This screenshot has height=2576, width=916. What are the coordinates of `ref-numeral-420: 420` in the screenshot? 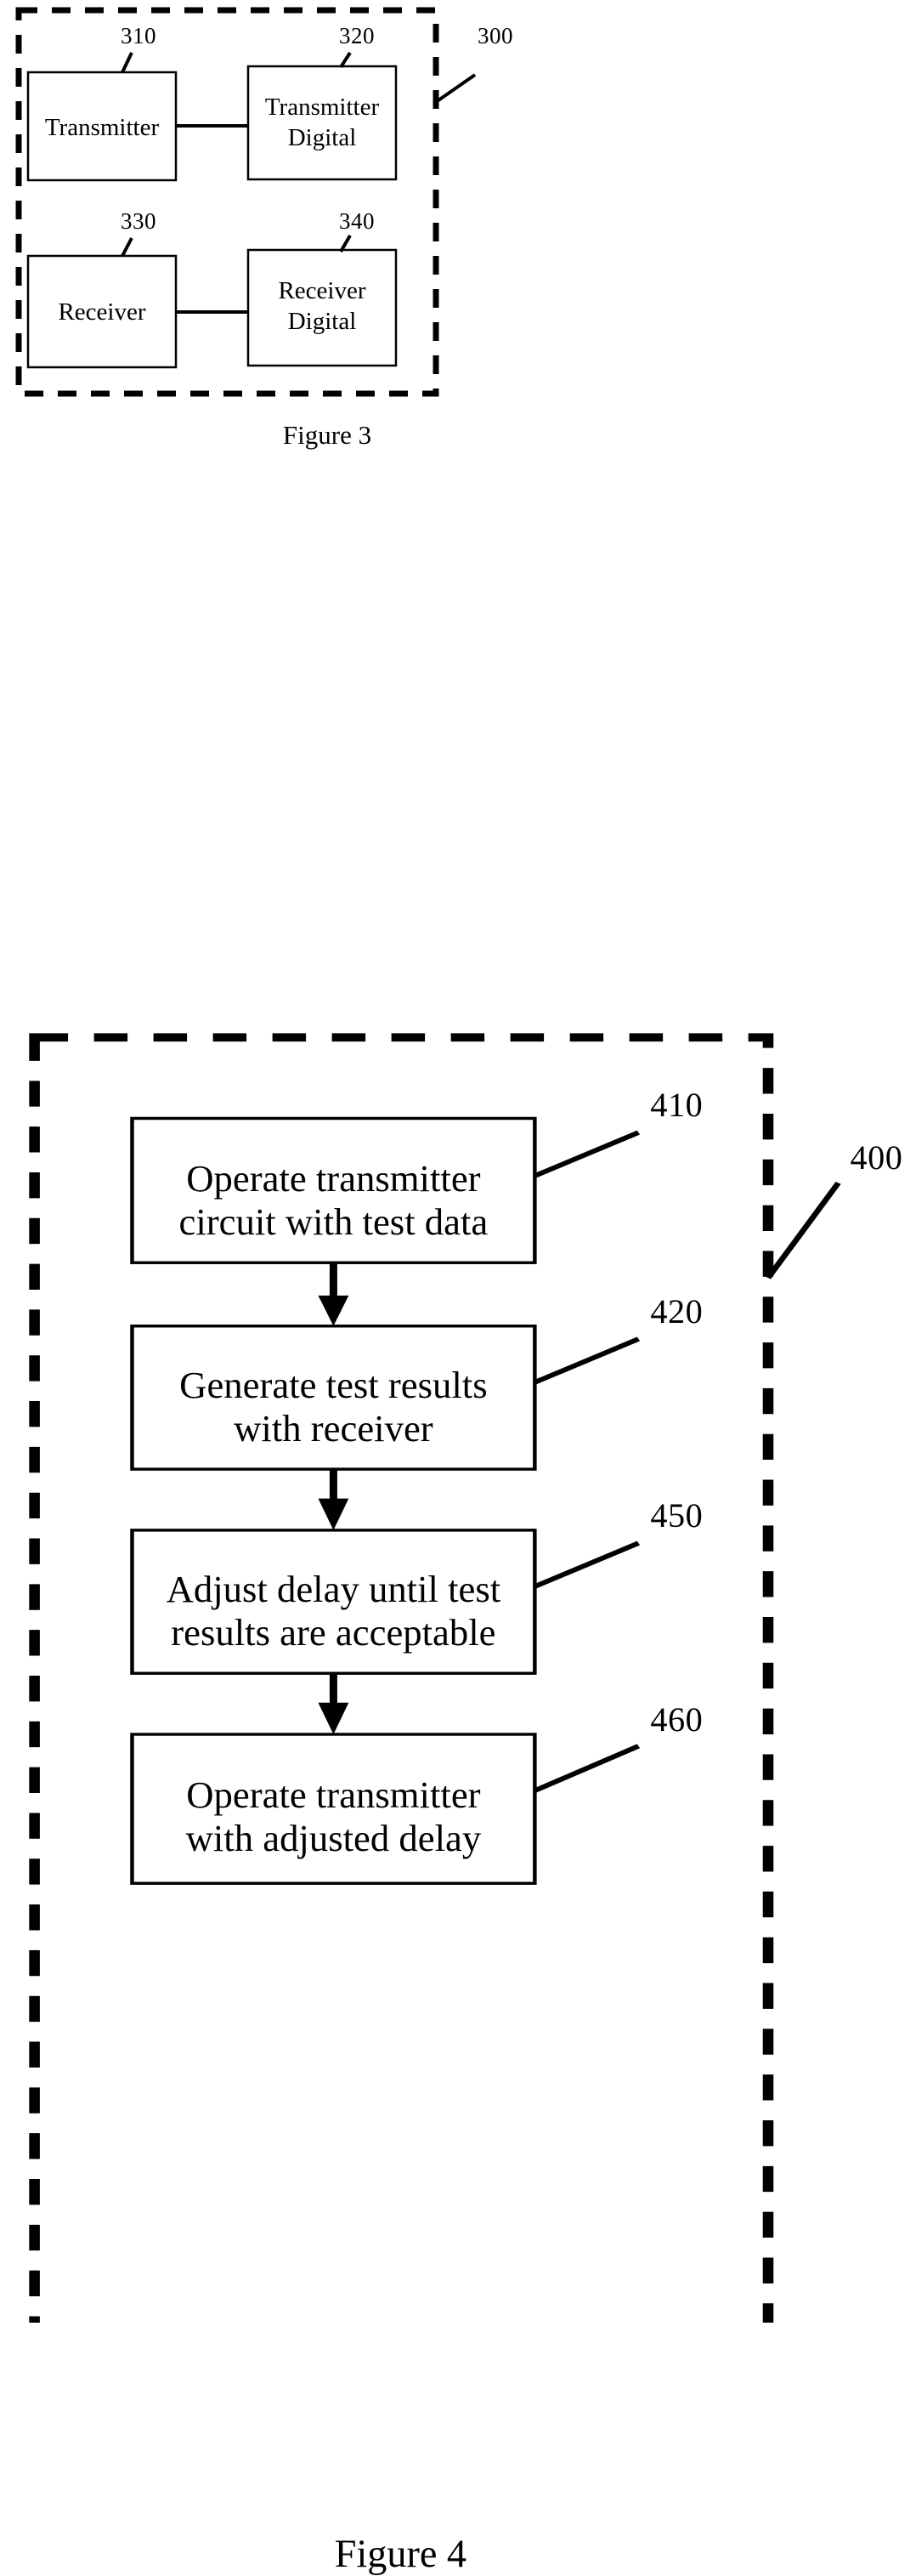 It's located at (677, 1311).